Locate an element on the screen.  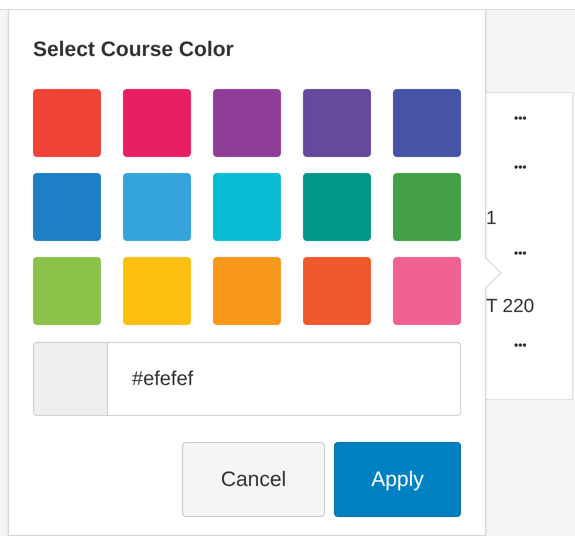
hex-input-field: #efefef is located at coordinates (247, 379).